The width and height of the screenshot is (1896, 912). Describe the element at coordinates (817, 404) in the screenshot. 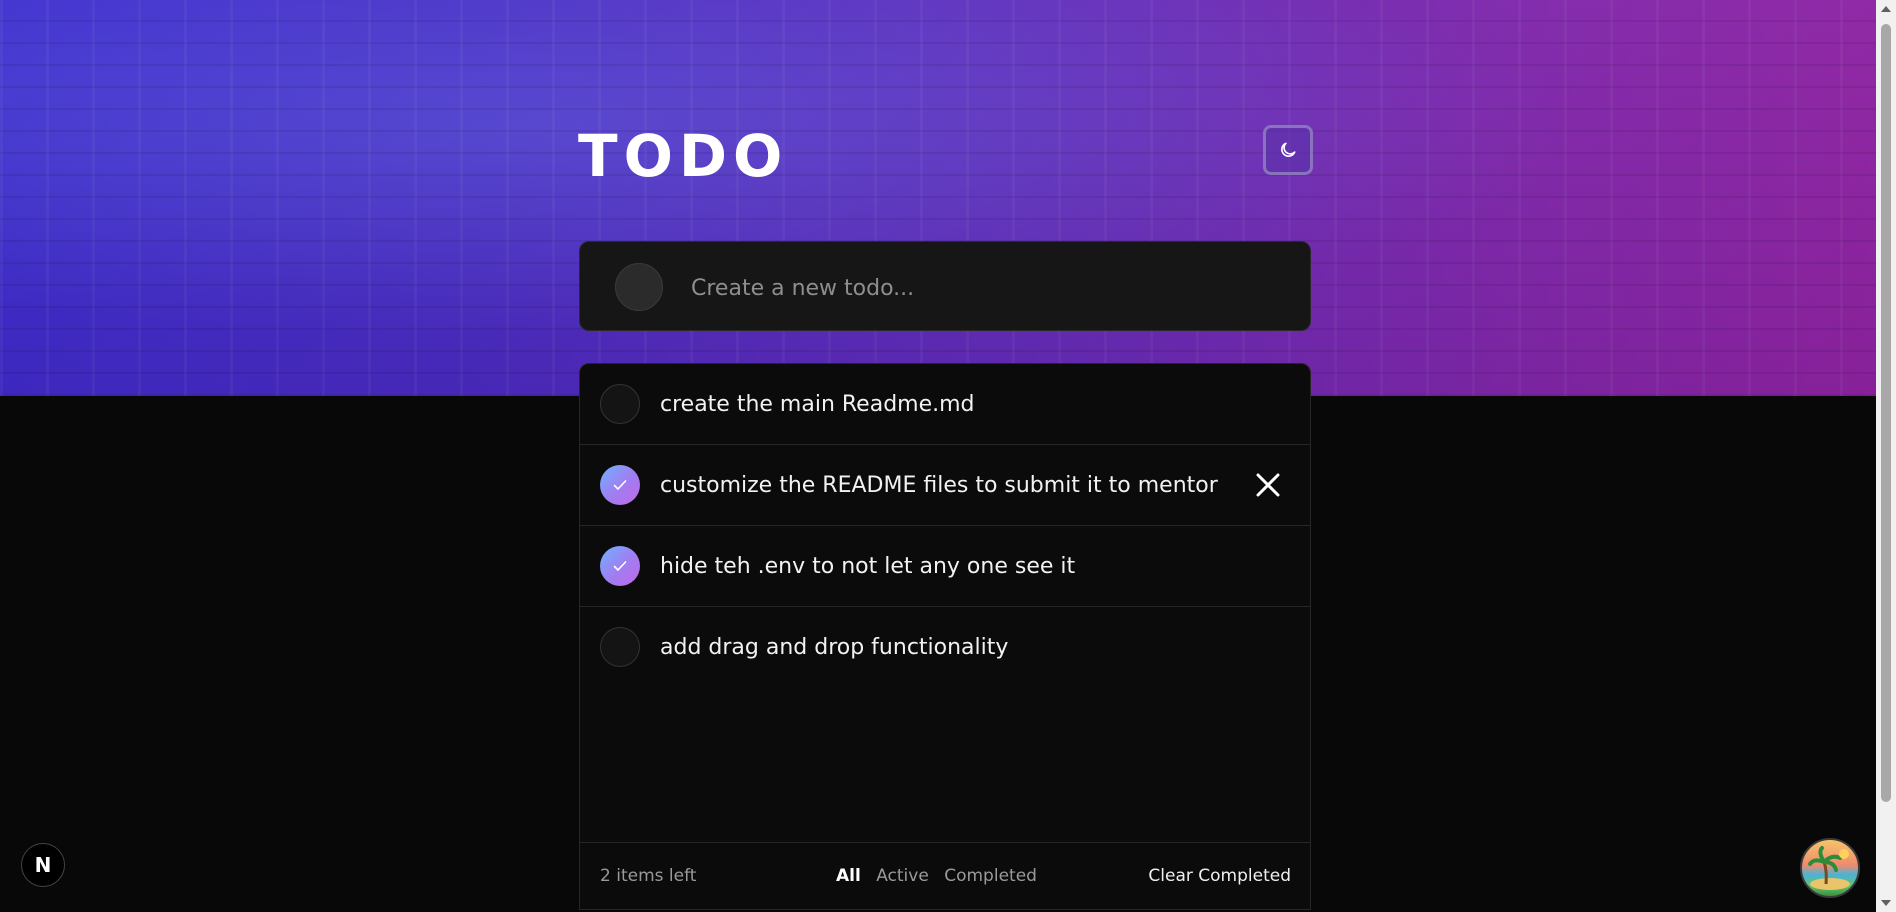

I see `todo-text: create the main Readme.md` at that location.